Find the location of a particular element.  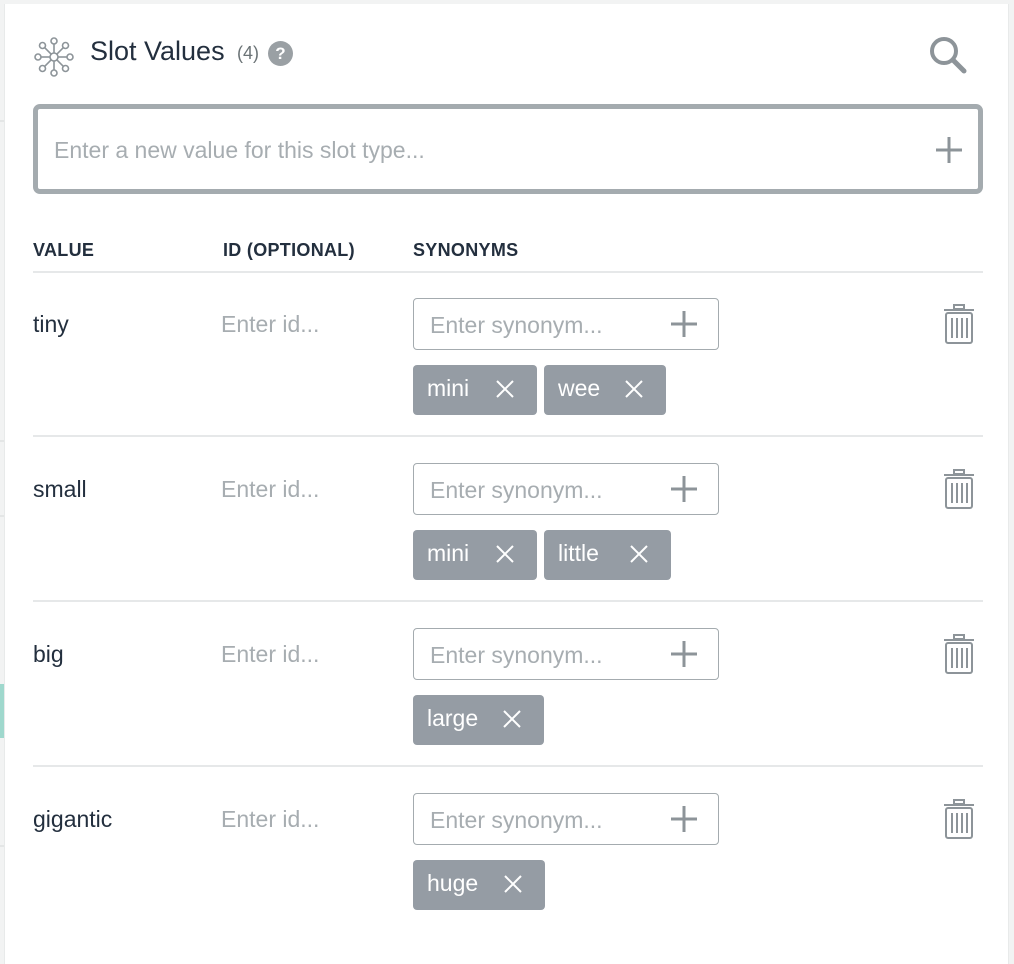

add-value-plus-icon is located at coordinates (949, 150).